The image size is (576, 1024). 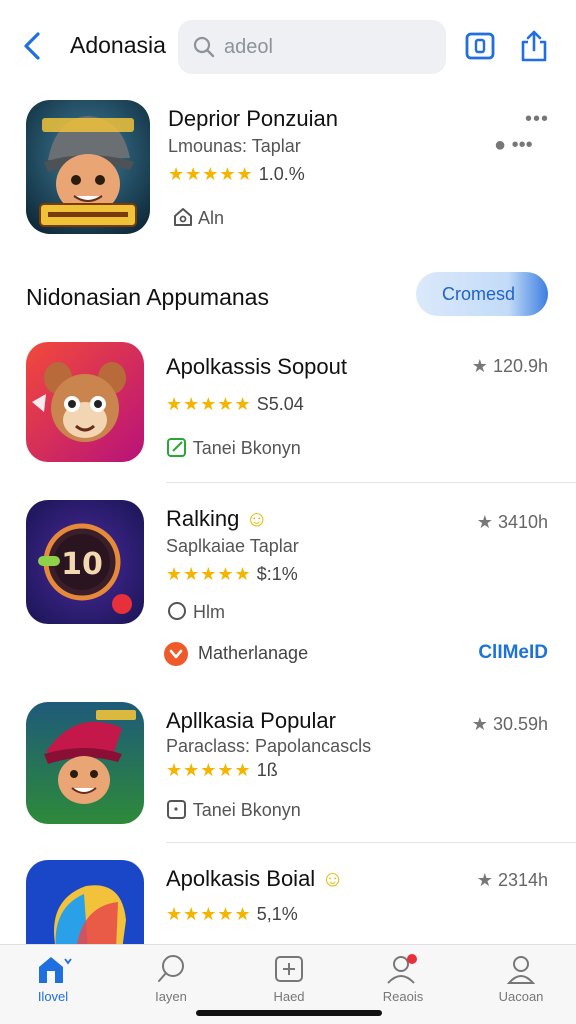 I want to click on meta-value: 120.9h, so click(x=520, y=366).